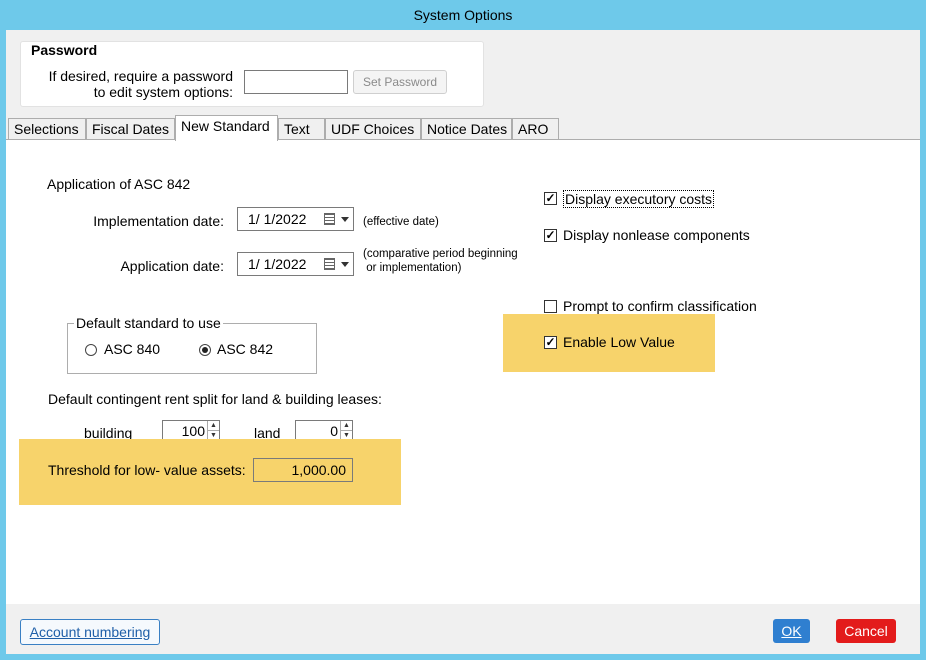 Image resolution: width=926 pixels, height=660 pixels. What do you see at coordinates (205, 350) in the screenshot?
I see `radio-asc842` at bounding box center [205, 350].